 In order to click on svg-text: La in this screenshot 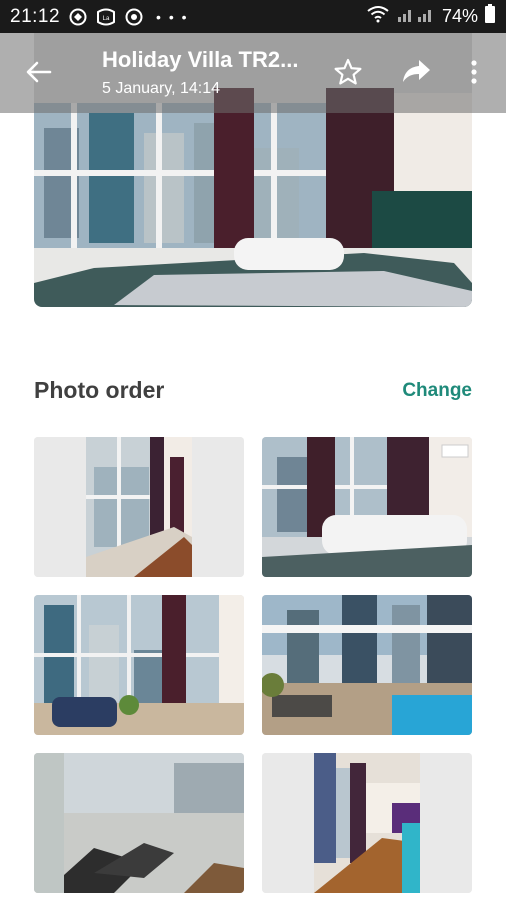, I will do `click(106, 19)`.